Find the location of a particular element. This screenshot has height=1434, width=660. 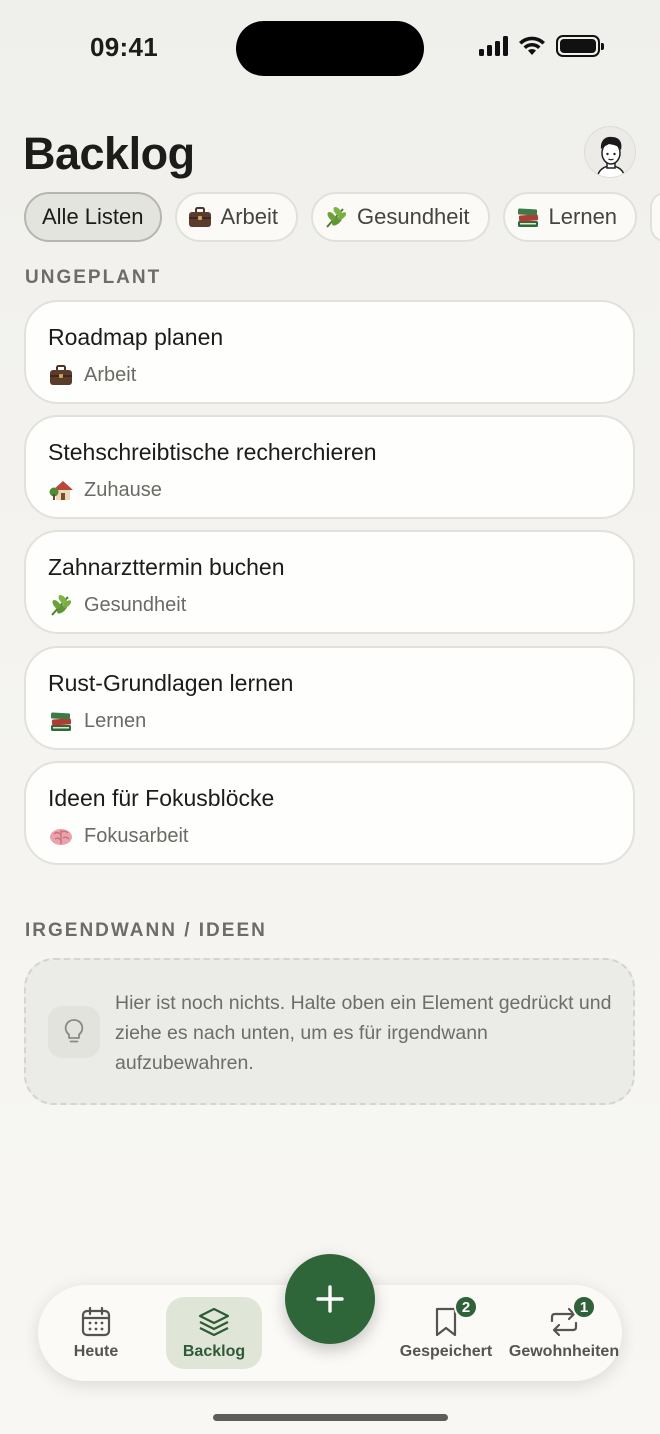

tab-heute: Heute is located at coordinates (96, 1333).